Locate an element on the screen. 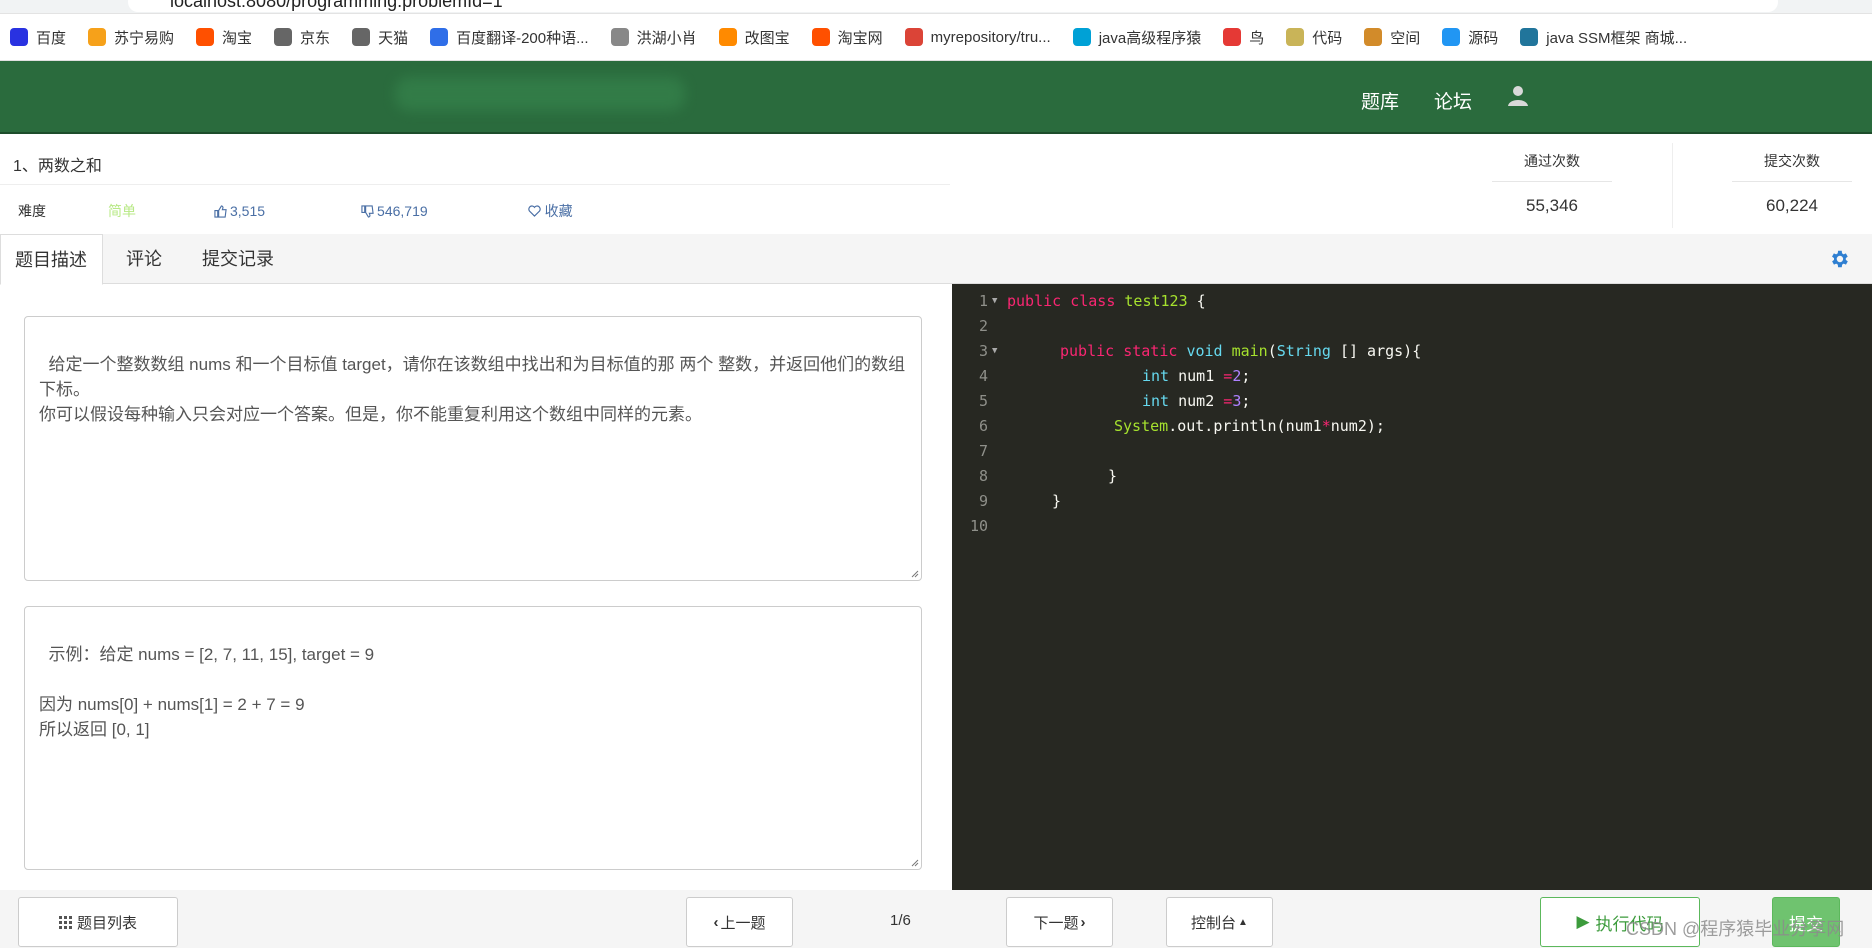  bookmark-label: 代码 is located at coordinates (1327, 38).